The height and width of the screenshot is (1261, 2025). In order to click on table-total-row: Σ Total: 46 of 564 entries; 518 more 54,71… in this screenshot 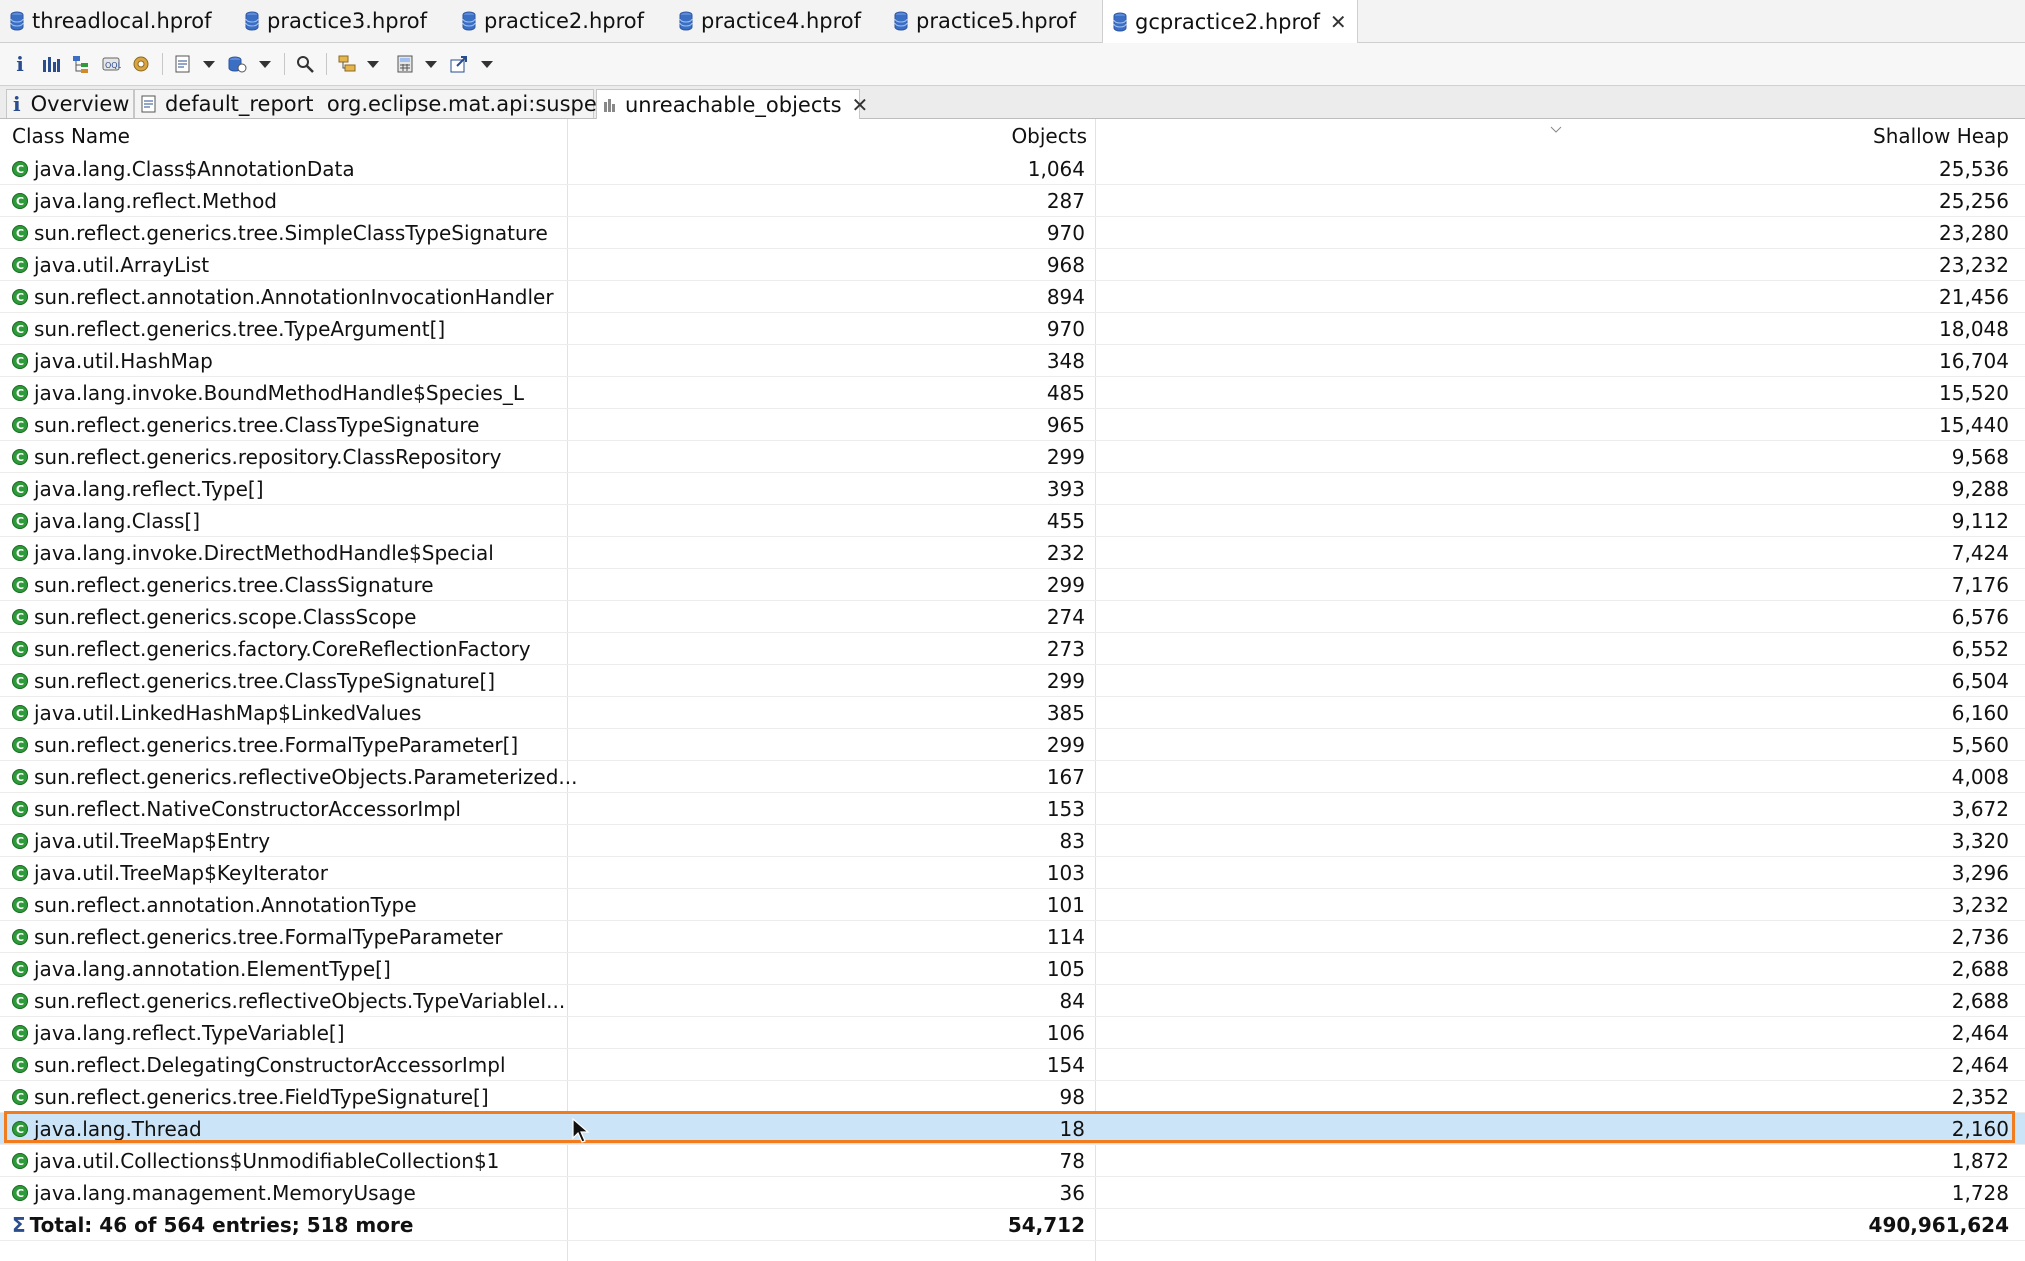, I will do `click(1012, 1225)`.